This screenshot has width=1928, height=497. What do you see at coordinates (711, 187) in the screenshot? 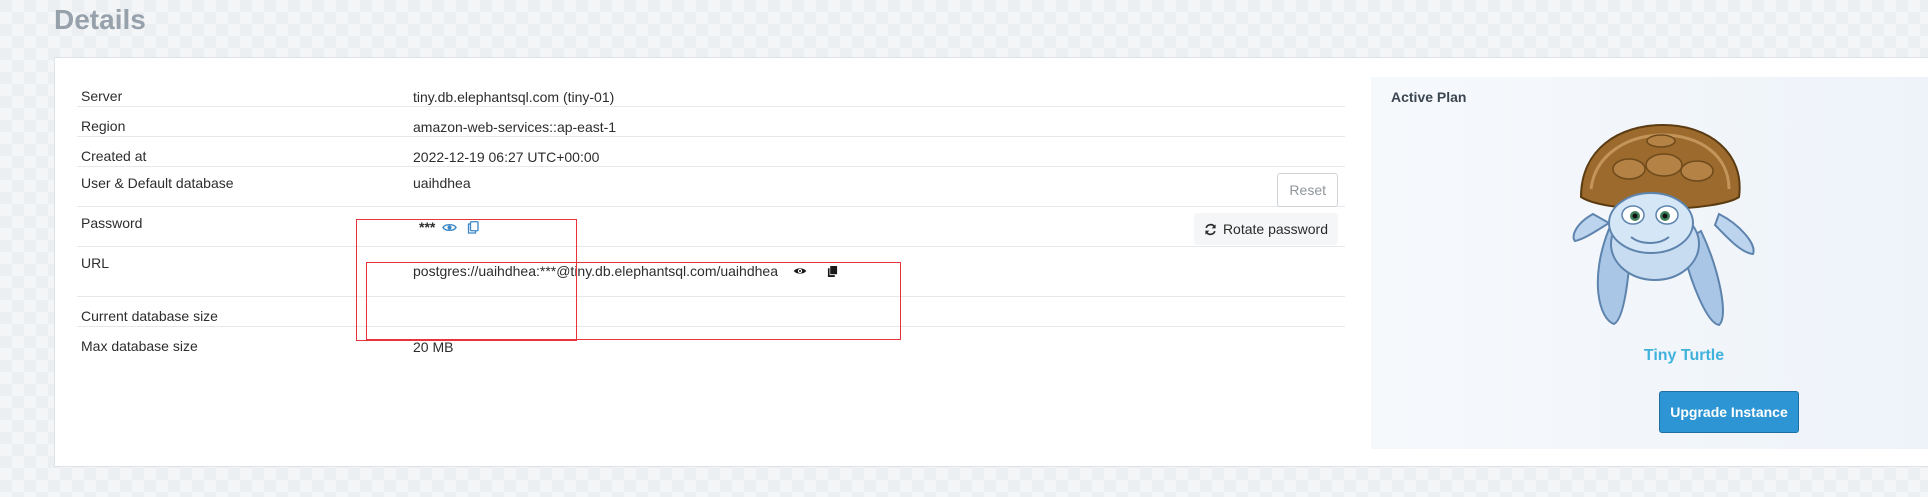
I see `detail-row-user: User & Default database uaihdhea Reset` at bounding box center [711, 187].